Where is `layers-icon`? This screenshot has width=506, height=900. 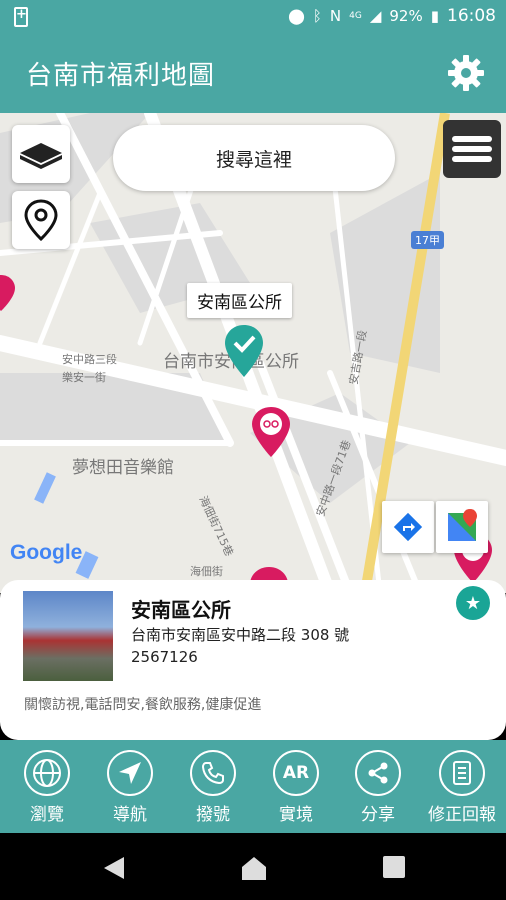
layers-icon is located at coordinates (41, 156).